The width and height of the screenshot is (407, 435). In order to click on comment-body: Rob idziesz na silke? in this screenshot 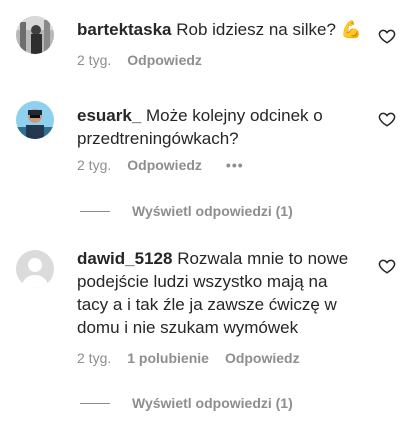, I will do `click(256, 29)`.